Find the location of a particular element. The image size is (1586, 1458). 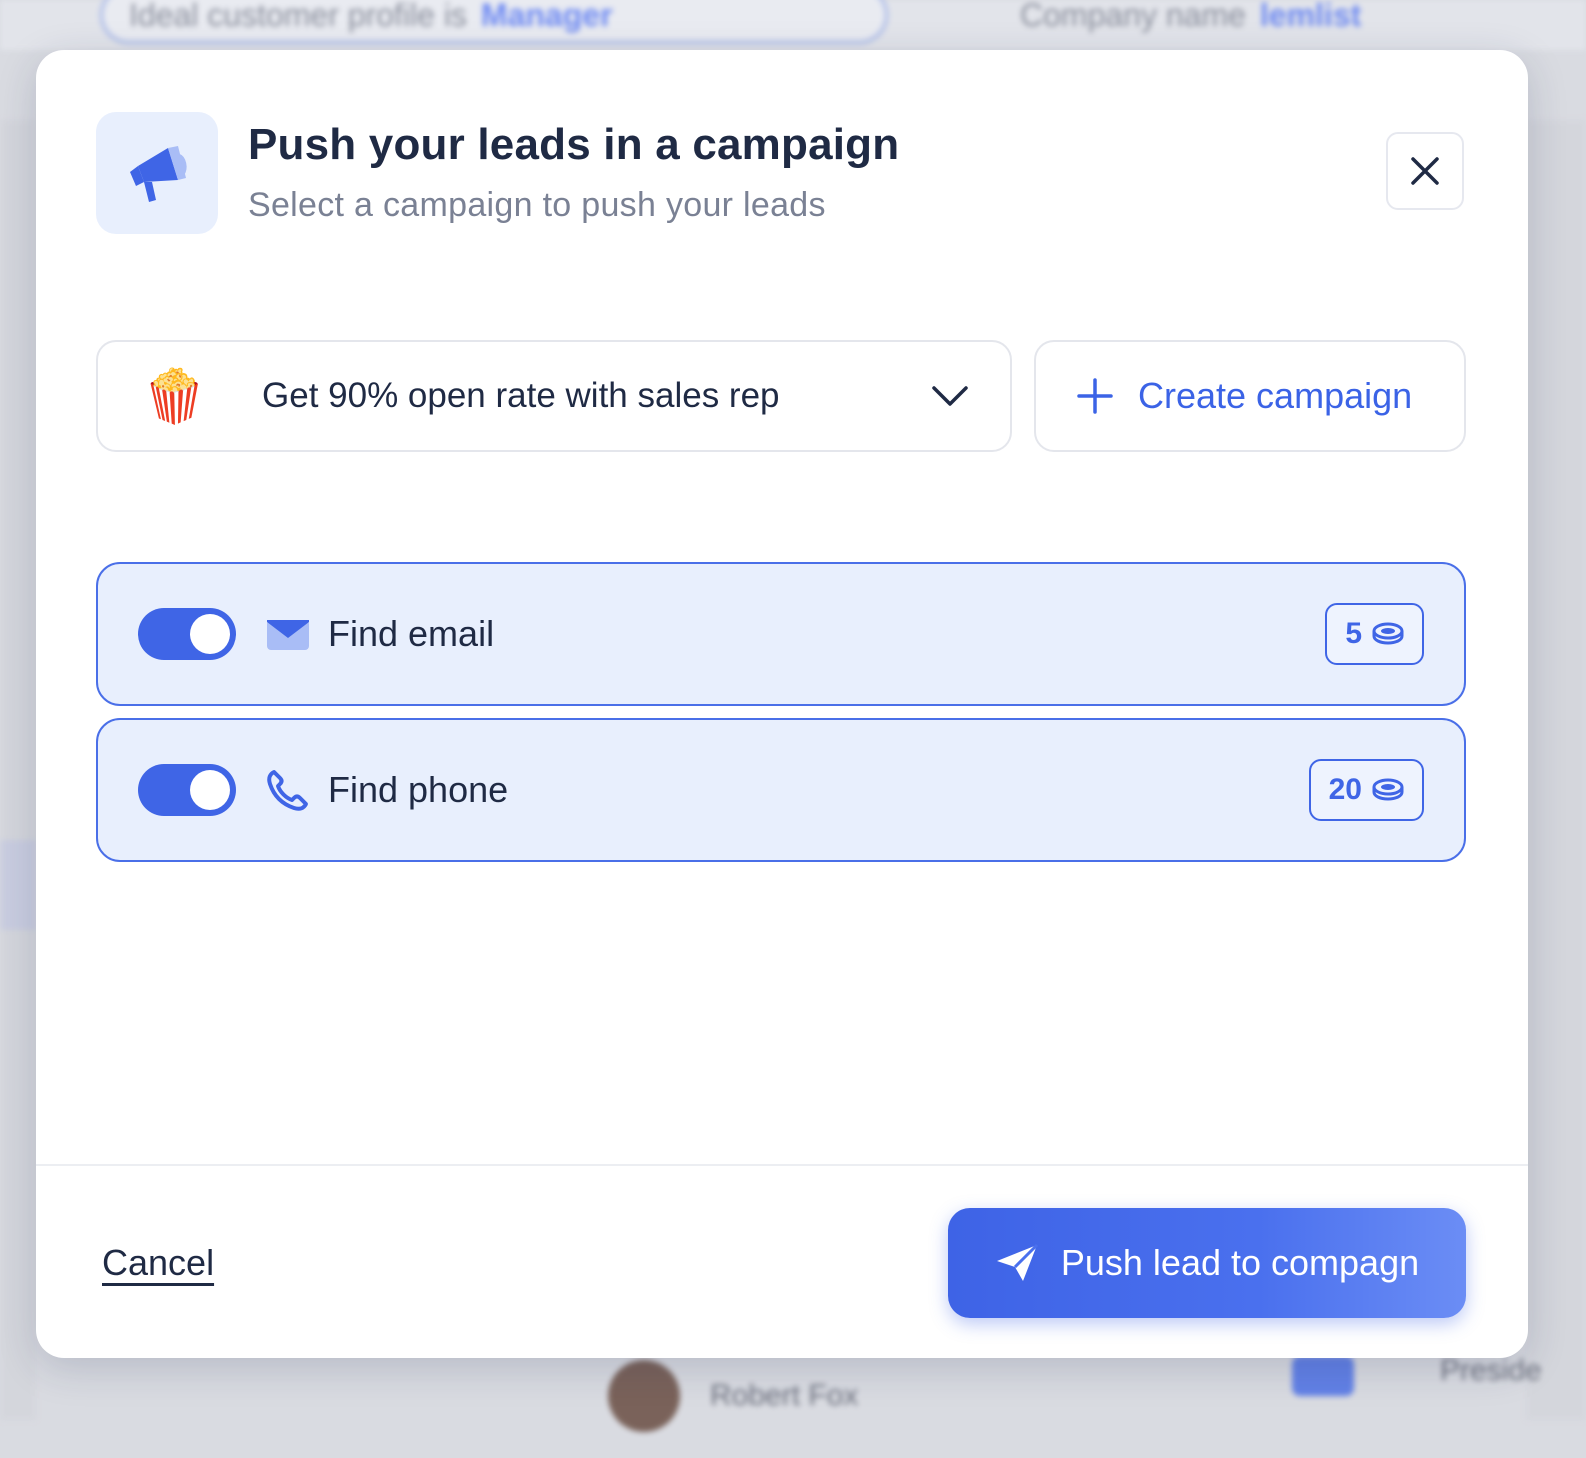

modal-subtitle: Select a campaign to push your leads is located at coordinates (537, 205).